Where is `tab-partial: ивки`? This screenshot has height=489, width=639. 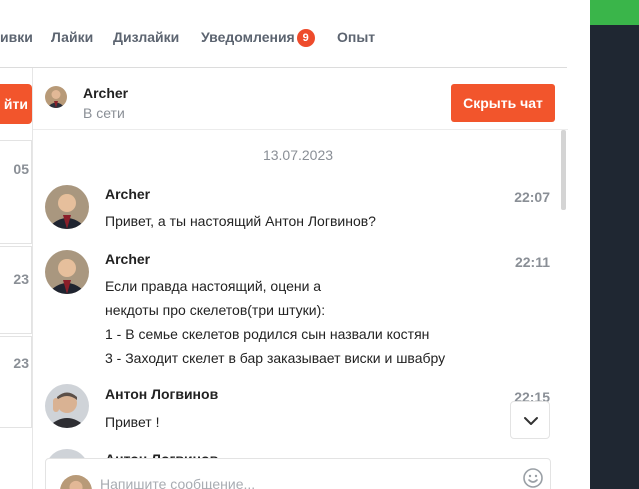
tab-partial: ивки is located at coordinates (16, 37).